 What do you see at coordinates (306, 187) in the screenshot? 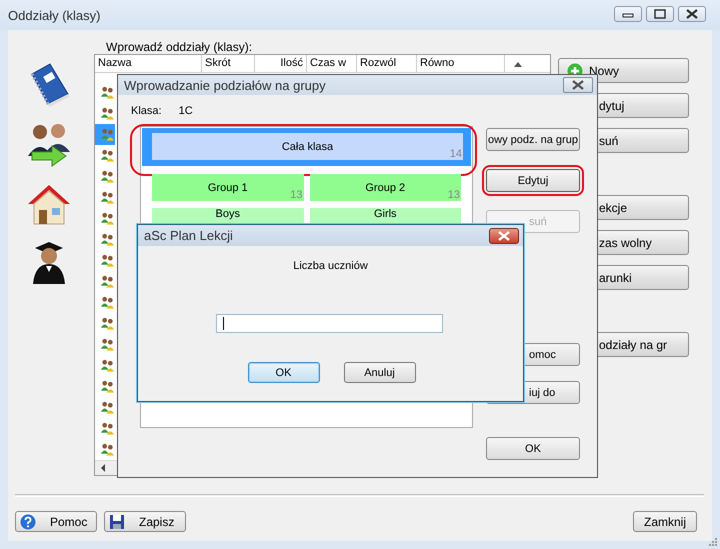
I see `division-row: Group 1 13 Group 2 13` at bounding box center [306, 187].